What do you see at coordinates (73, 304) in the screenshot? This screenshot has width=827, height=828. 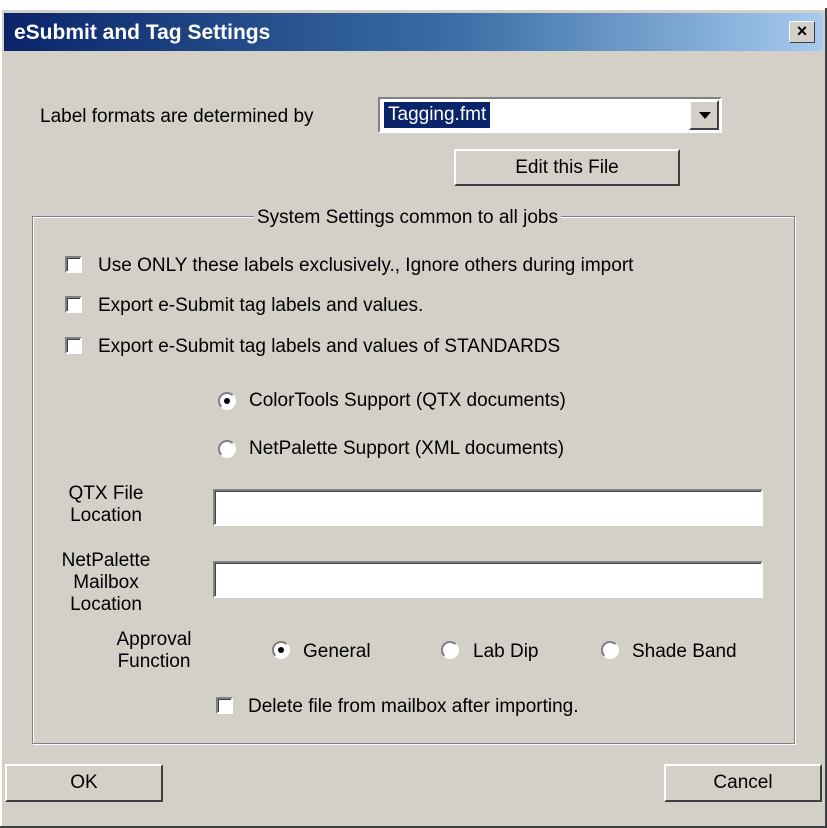 I see `checkbox-export-tags` at bounding box center [73, 304].